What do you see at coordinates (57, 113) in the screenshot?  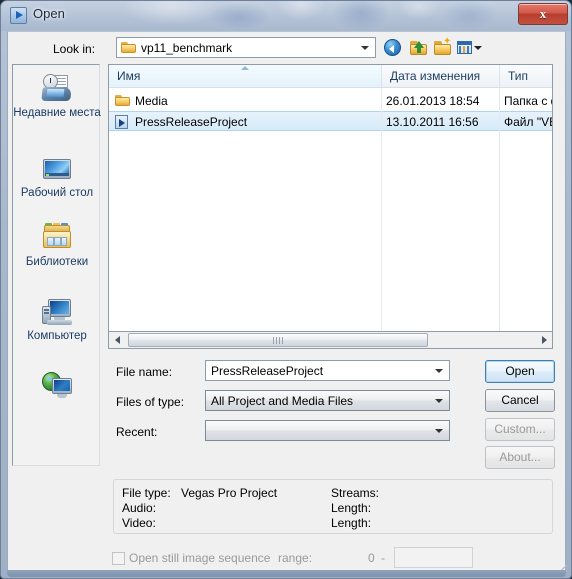 I see `place-label: Недавние места` at bounding box center [57, 113].